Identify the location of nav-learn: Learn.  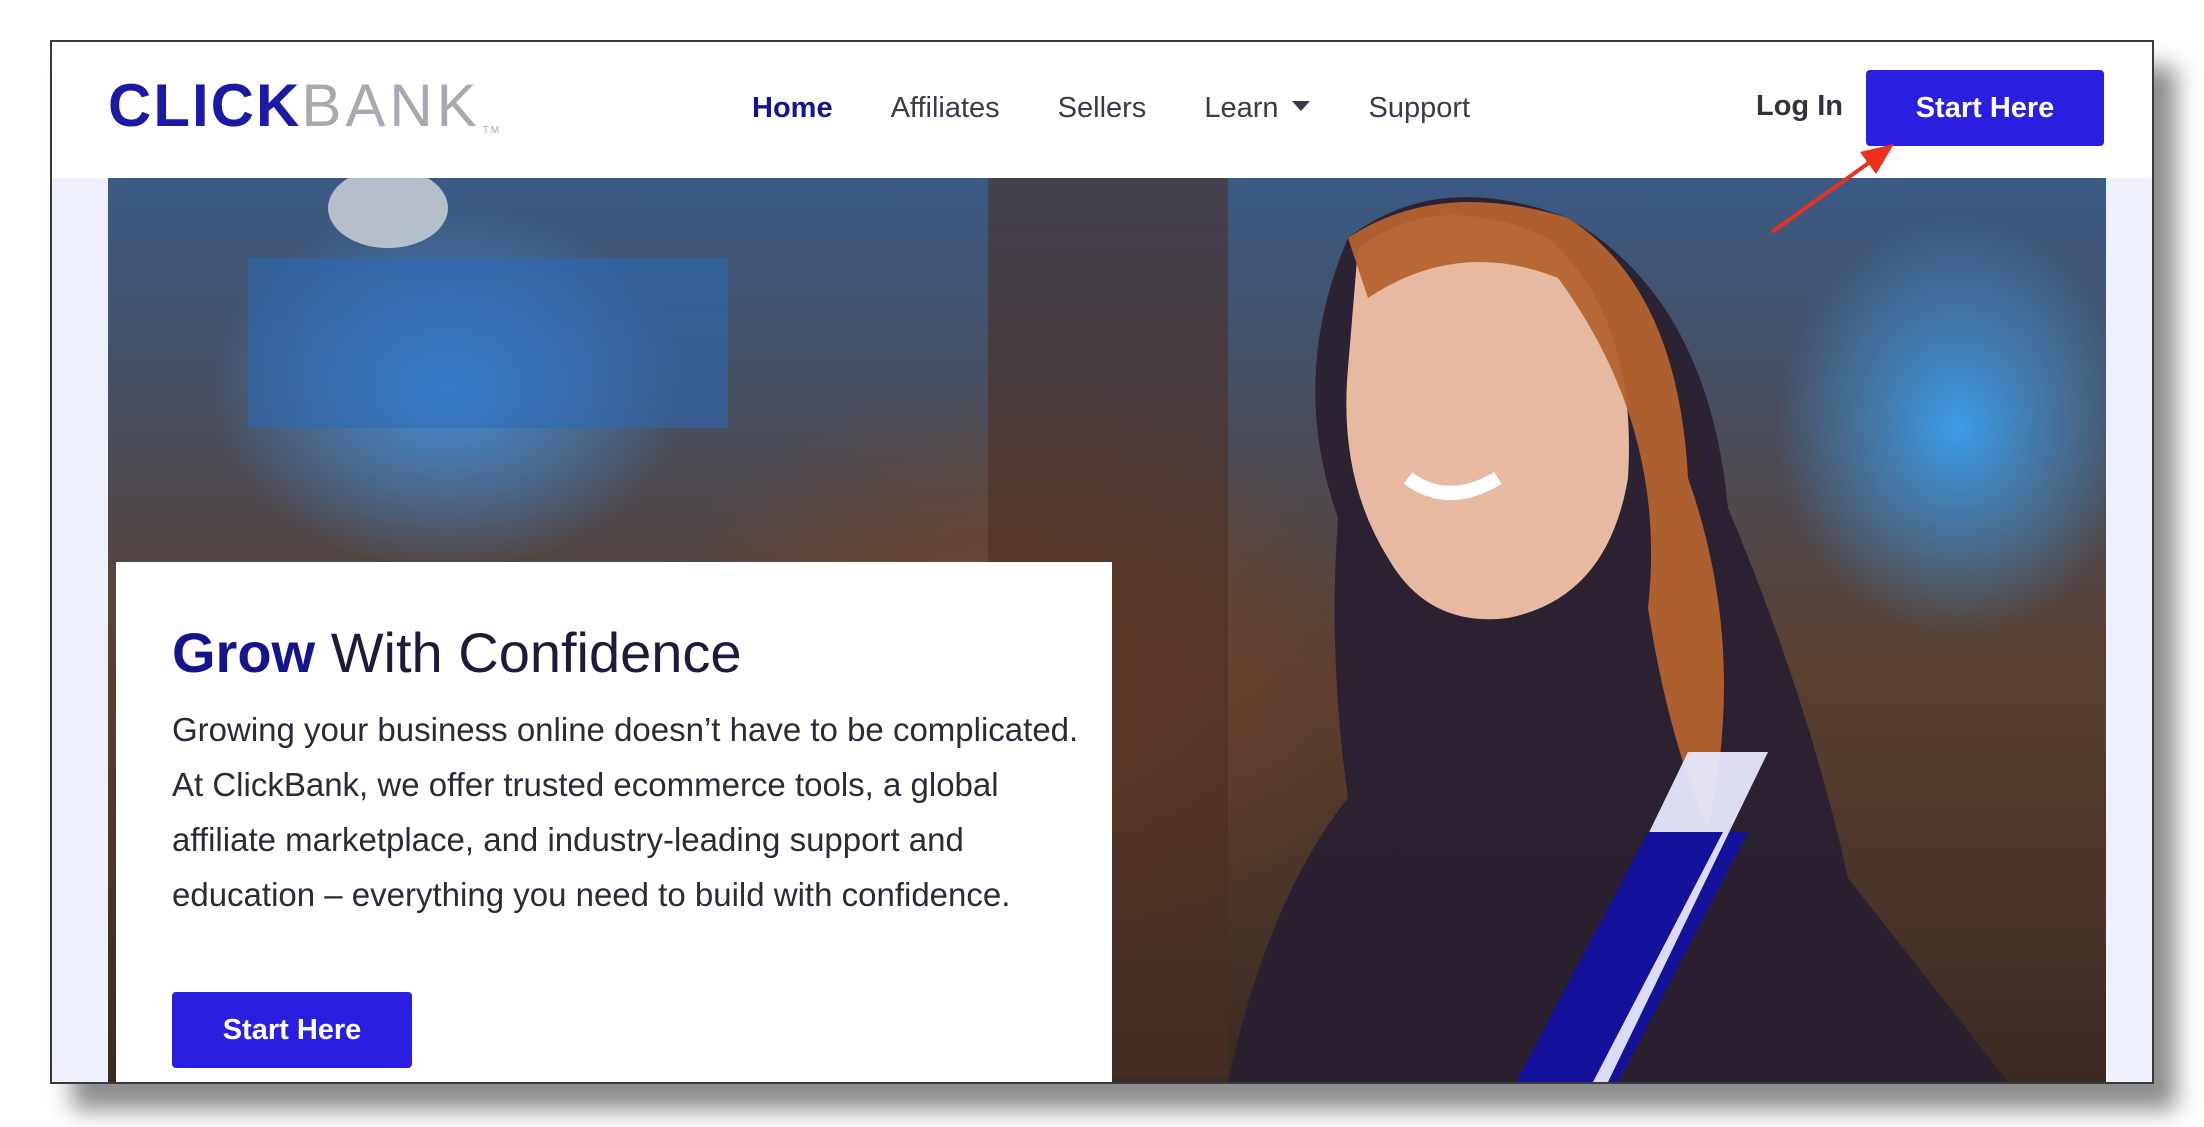
(1257, 108).